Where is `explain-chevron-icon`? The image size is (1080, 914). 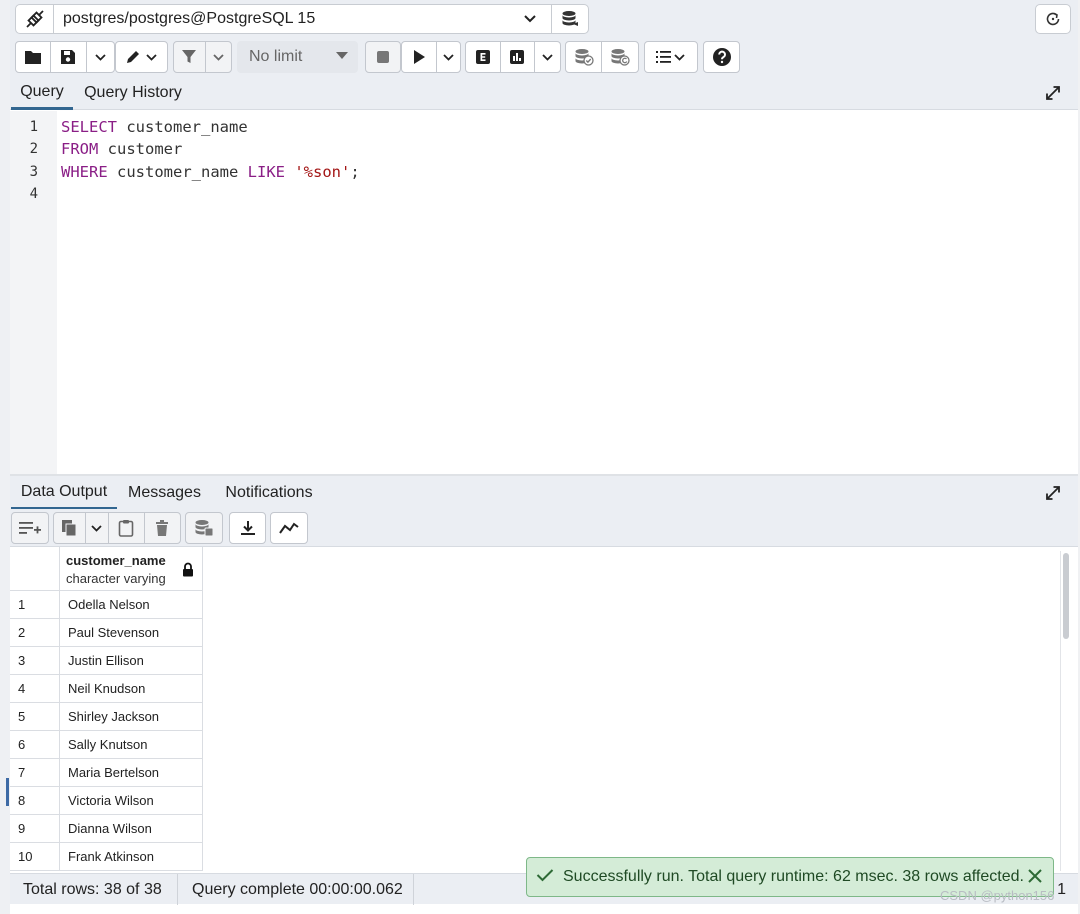 explain-chevron-icon is located at coordinates (547, 57).